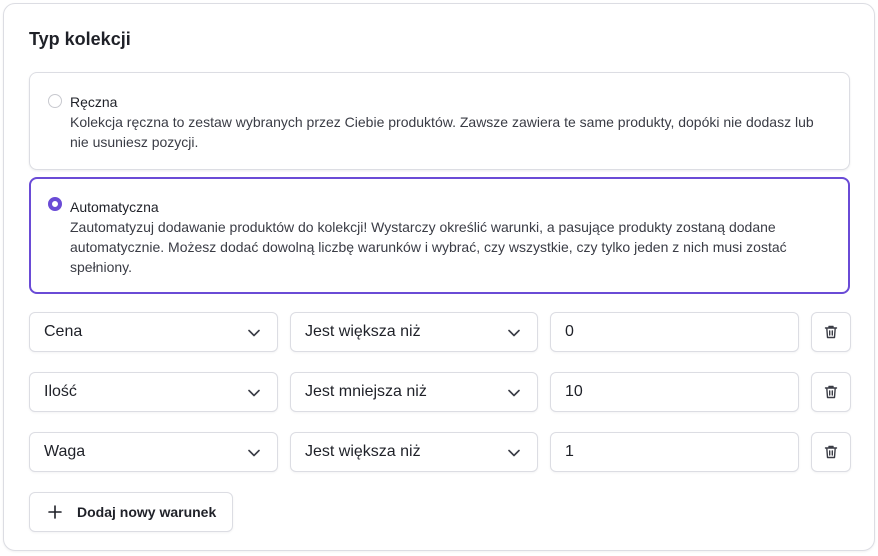  Describe the element at coordinates (674, 392) in the screenshot. I see `condition-value-input: 10` at that location.